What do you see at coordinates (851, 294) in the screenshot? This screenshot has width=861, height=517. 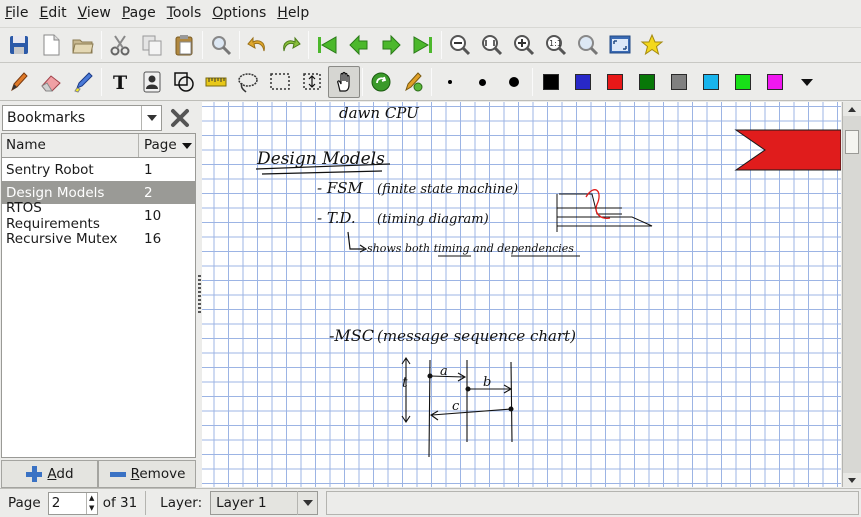 I see `vertical-scrollbar` at bounding box center [851, 294].